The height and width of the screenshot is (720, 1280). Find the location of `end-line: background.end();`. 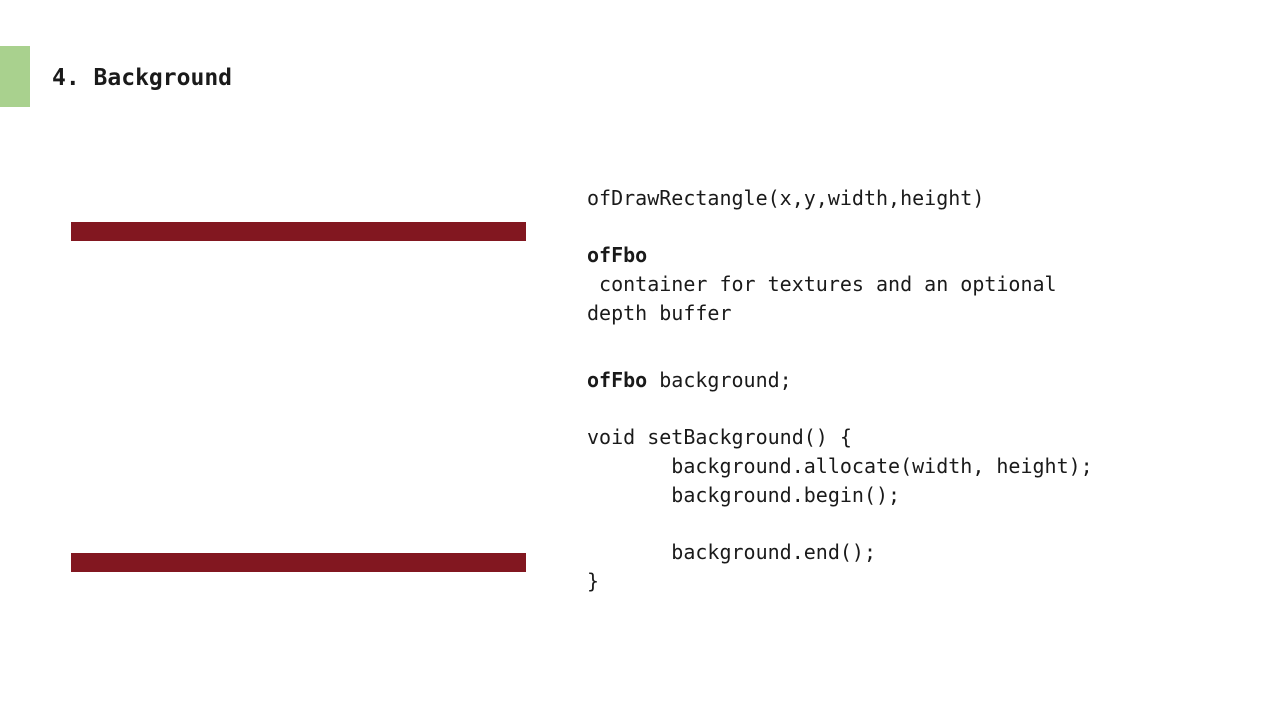

end-line: background.end(); is located at coordinates (731, 552).